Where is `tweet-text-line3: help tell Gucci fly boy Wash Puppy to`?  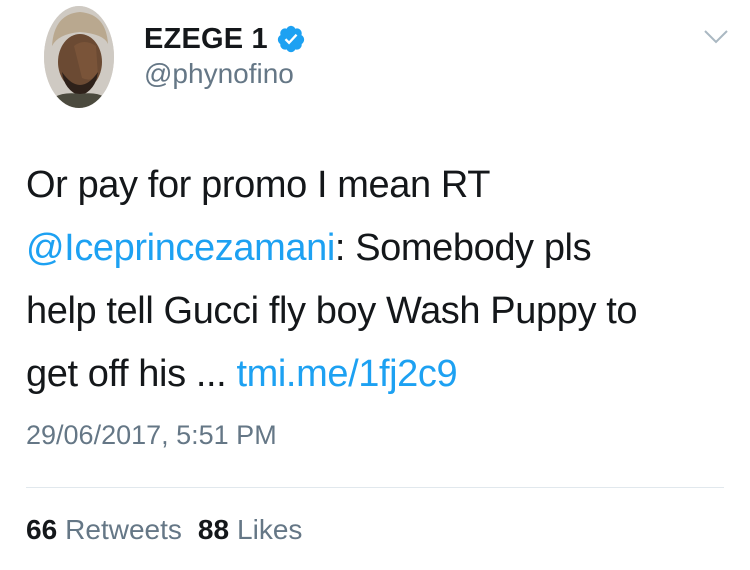
tweet-text-line3: help tell Gucci fly boy Wash Puppy to is located at coordinates (332, 311).